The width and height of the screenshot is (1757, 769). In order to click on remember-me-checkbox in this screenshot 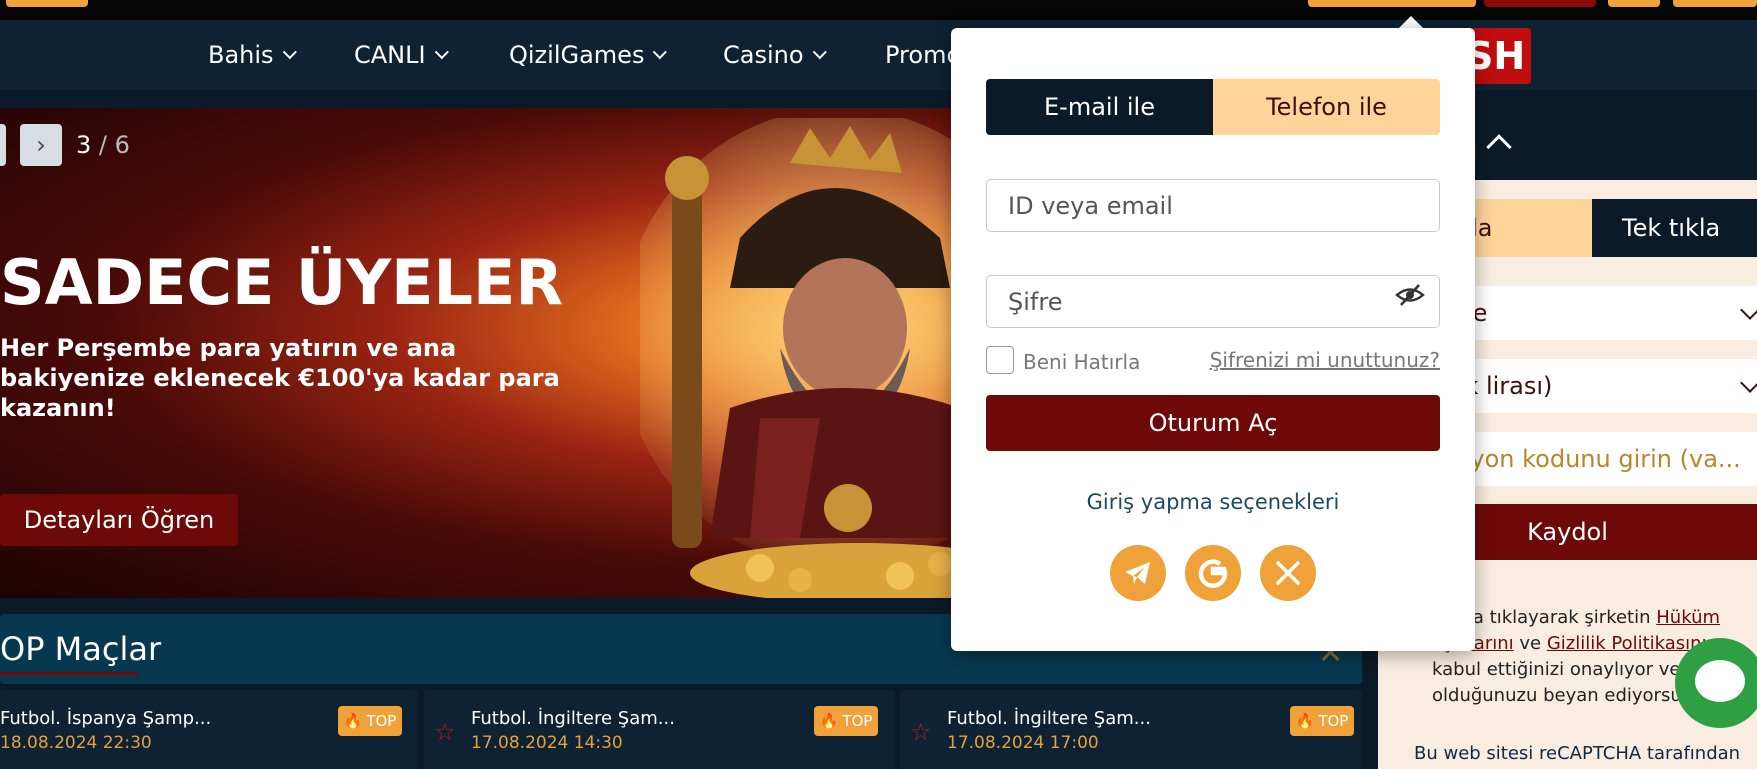, I will do `click(1000, 360)`.